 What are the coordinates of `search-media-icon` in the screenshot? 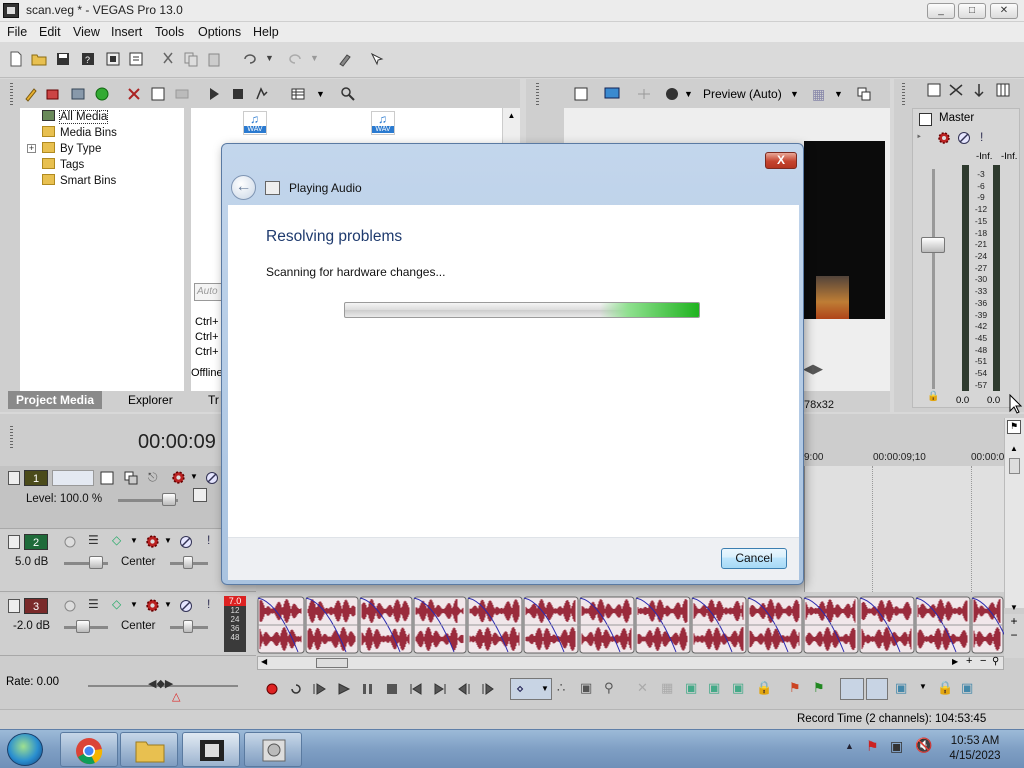 It's located at (348, 94).